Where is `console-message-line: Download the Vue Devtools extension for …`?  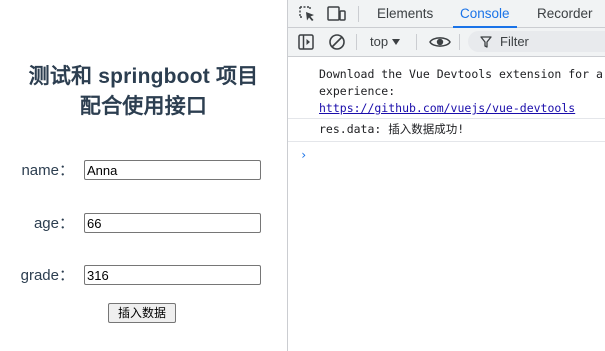
console-message-line: Download the Vue Devtools extension for … is located at coordinates (461, 74).